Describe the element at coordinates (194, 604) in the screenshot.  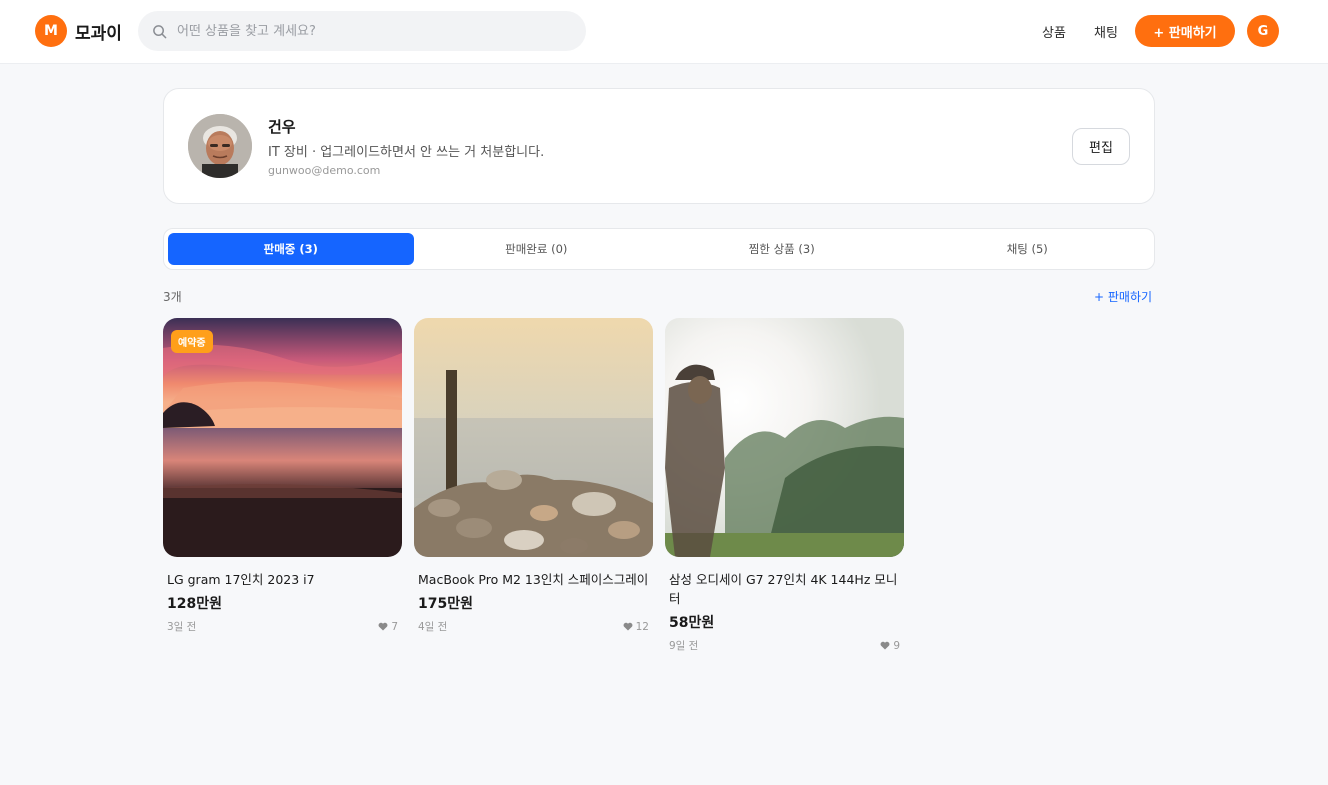
I see `product-price: 128만원` at that location.